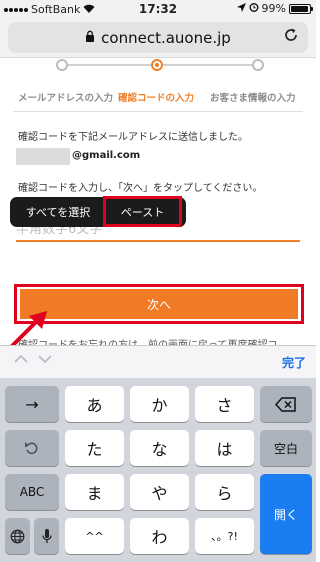 The width and height of the screenshot is (320, 562). What do you see at coordinates (224, 492) in the screenshot?
I see `key-ra: ら` at bounding box center [224, 492].